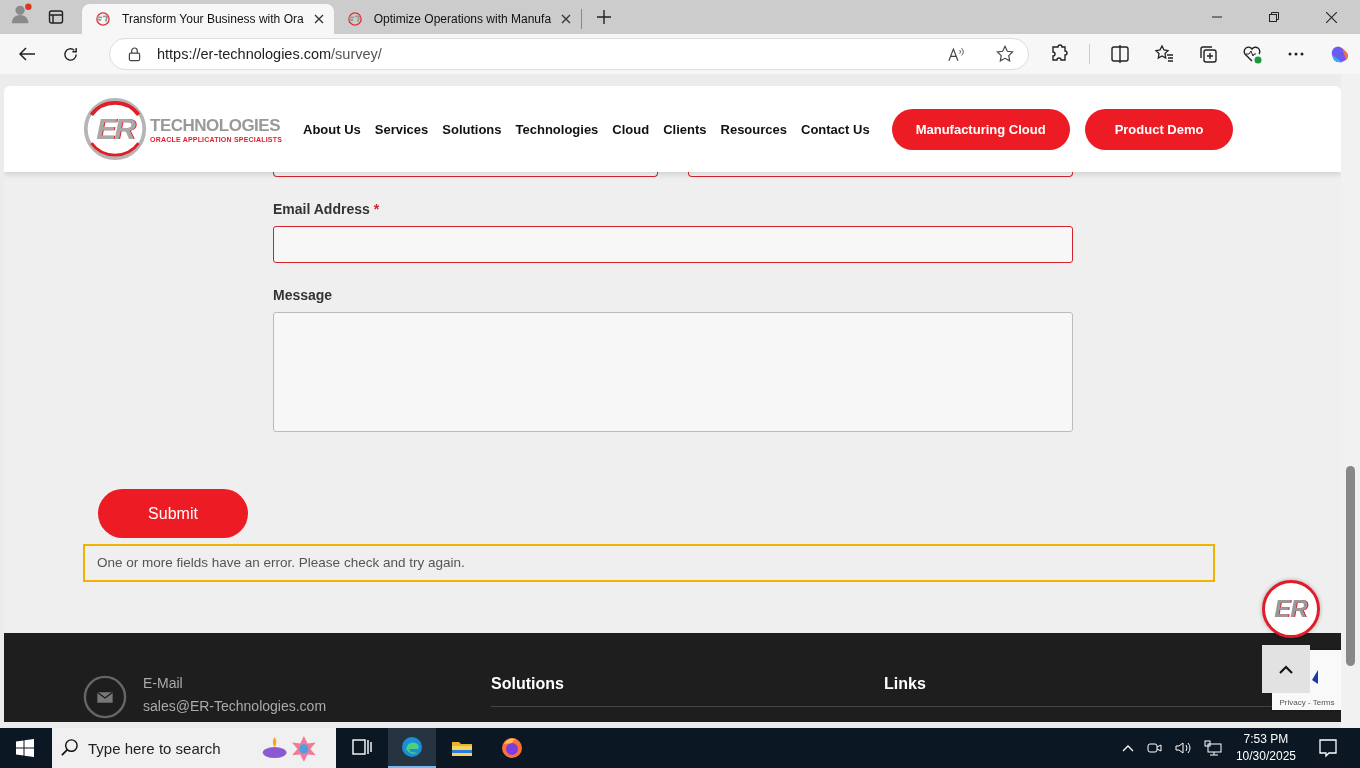 This screenshot has width=1360, height=768. Describe the element at coordinates (327, 209) in the screenshot. I see `field-label: Email Address *` at that location.